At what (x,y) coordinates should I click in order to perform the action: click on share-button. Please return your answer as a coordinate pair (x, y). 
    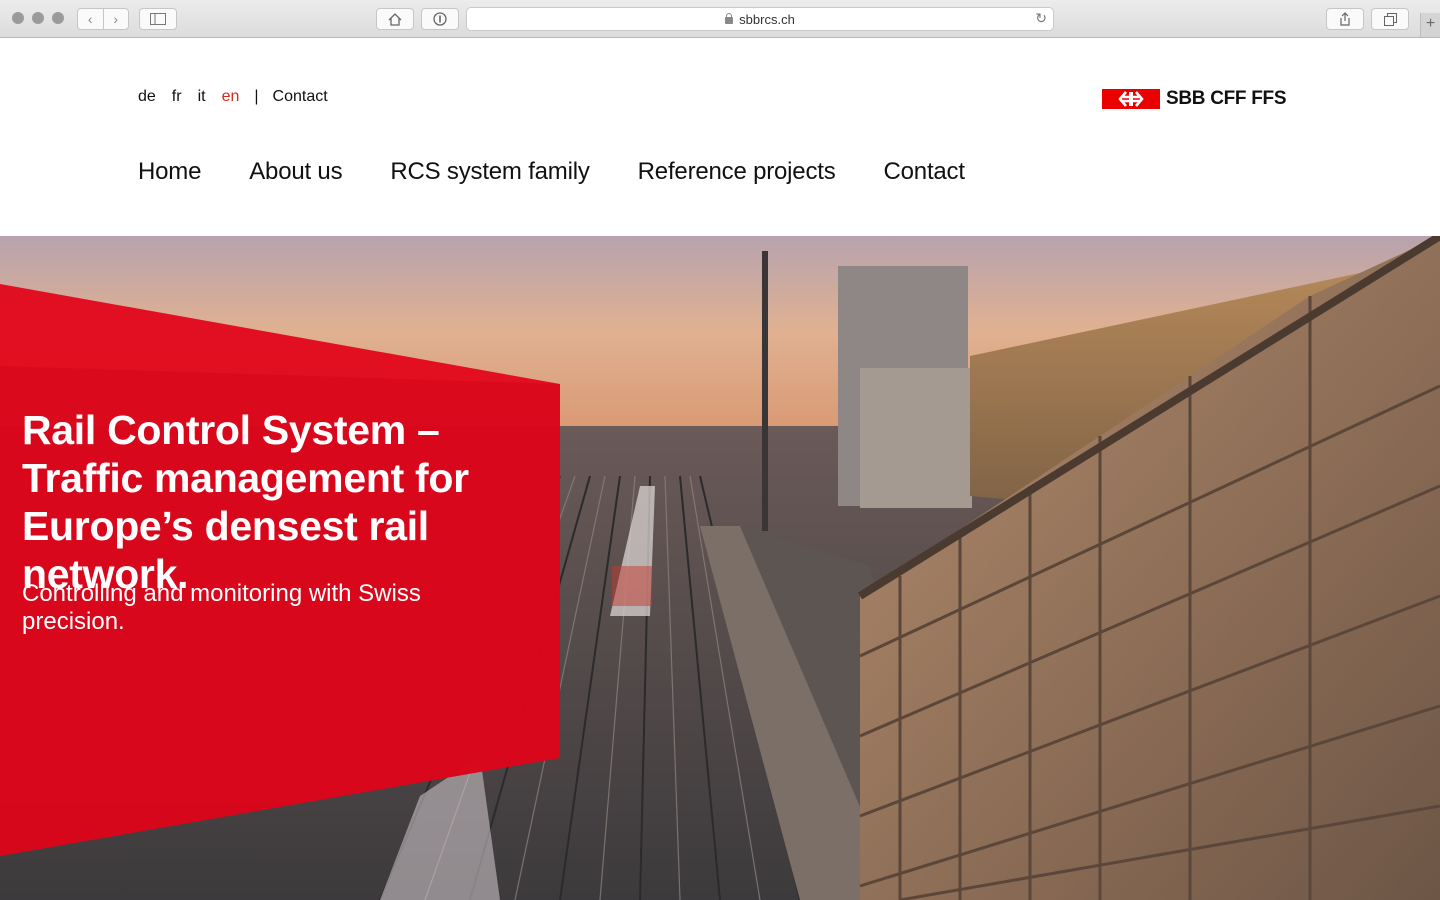
    Looking at the image, I should click on (1345, 19).